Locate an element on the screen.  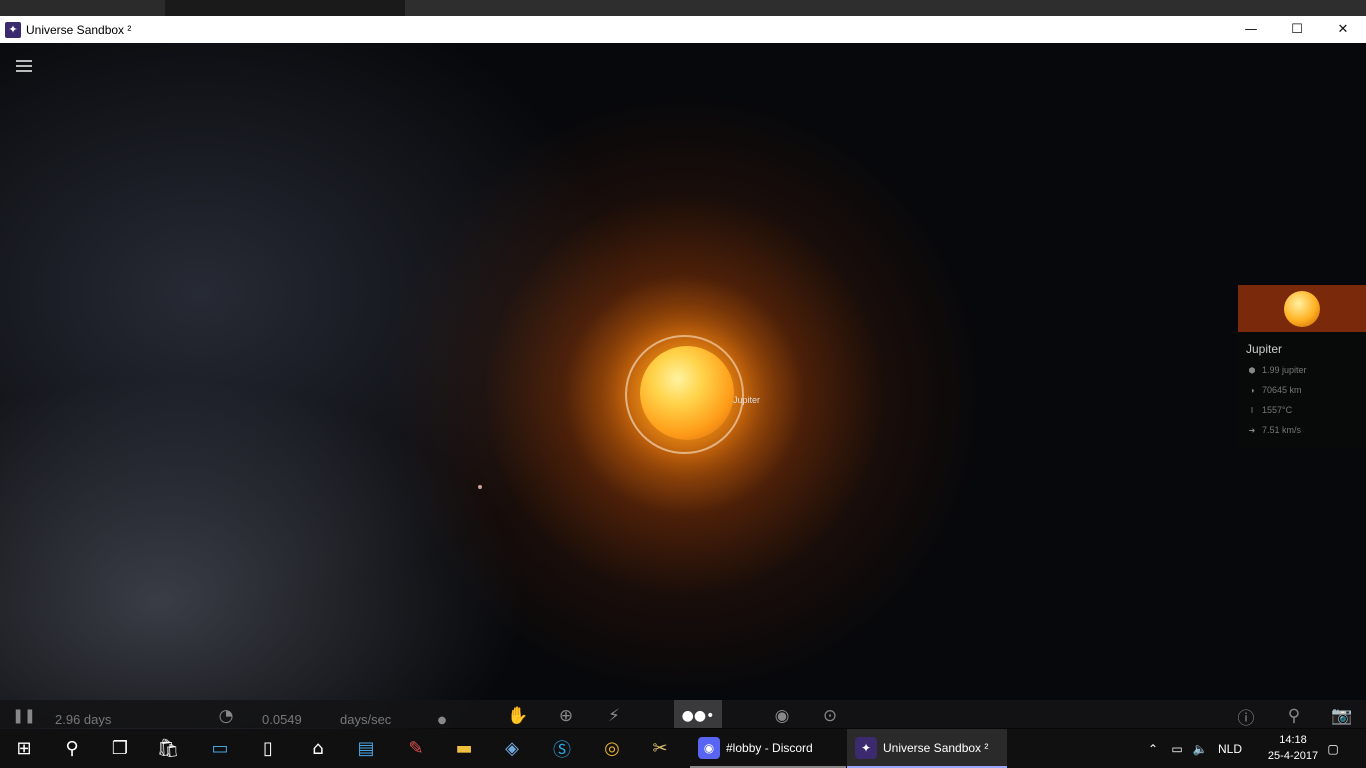
home-icon: ⌂ is located at coordinates (318, 748).